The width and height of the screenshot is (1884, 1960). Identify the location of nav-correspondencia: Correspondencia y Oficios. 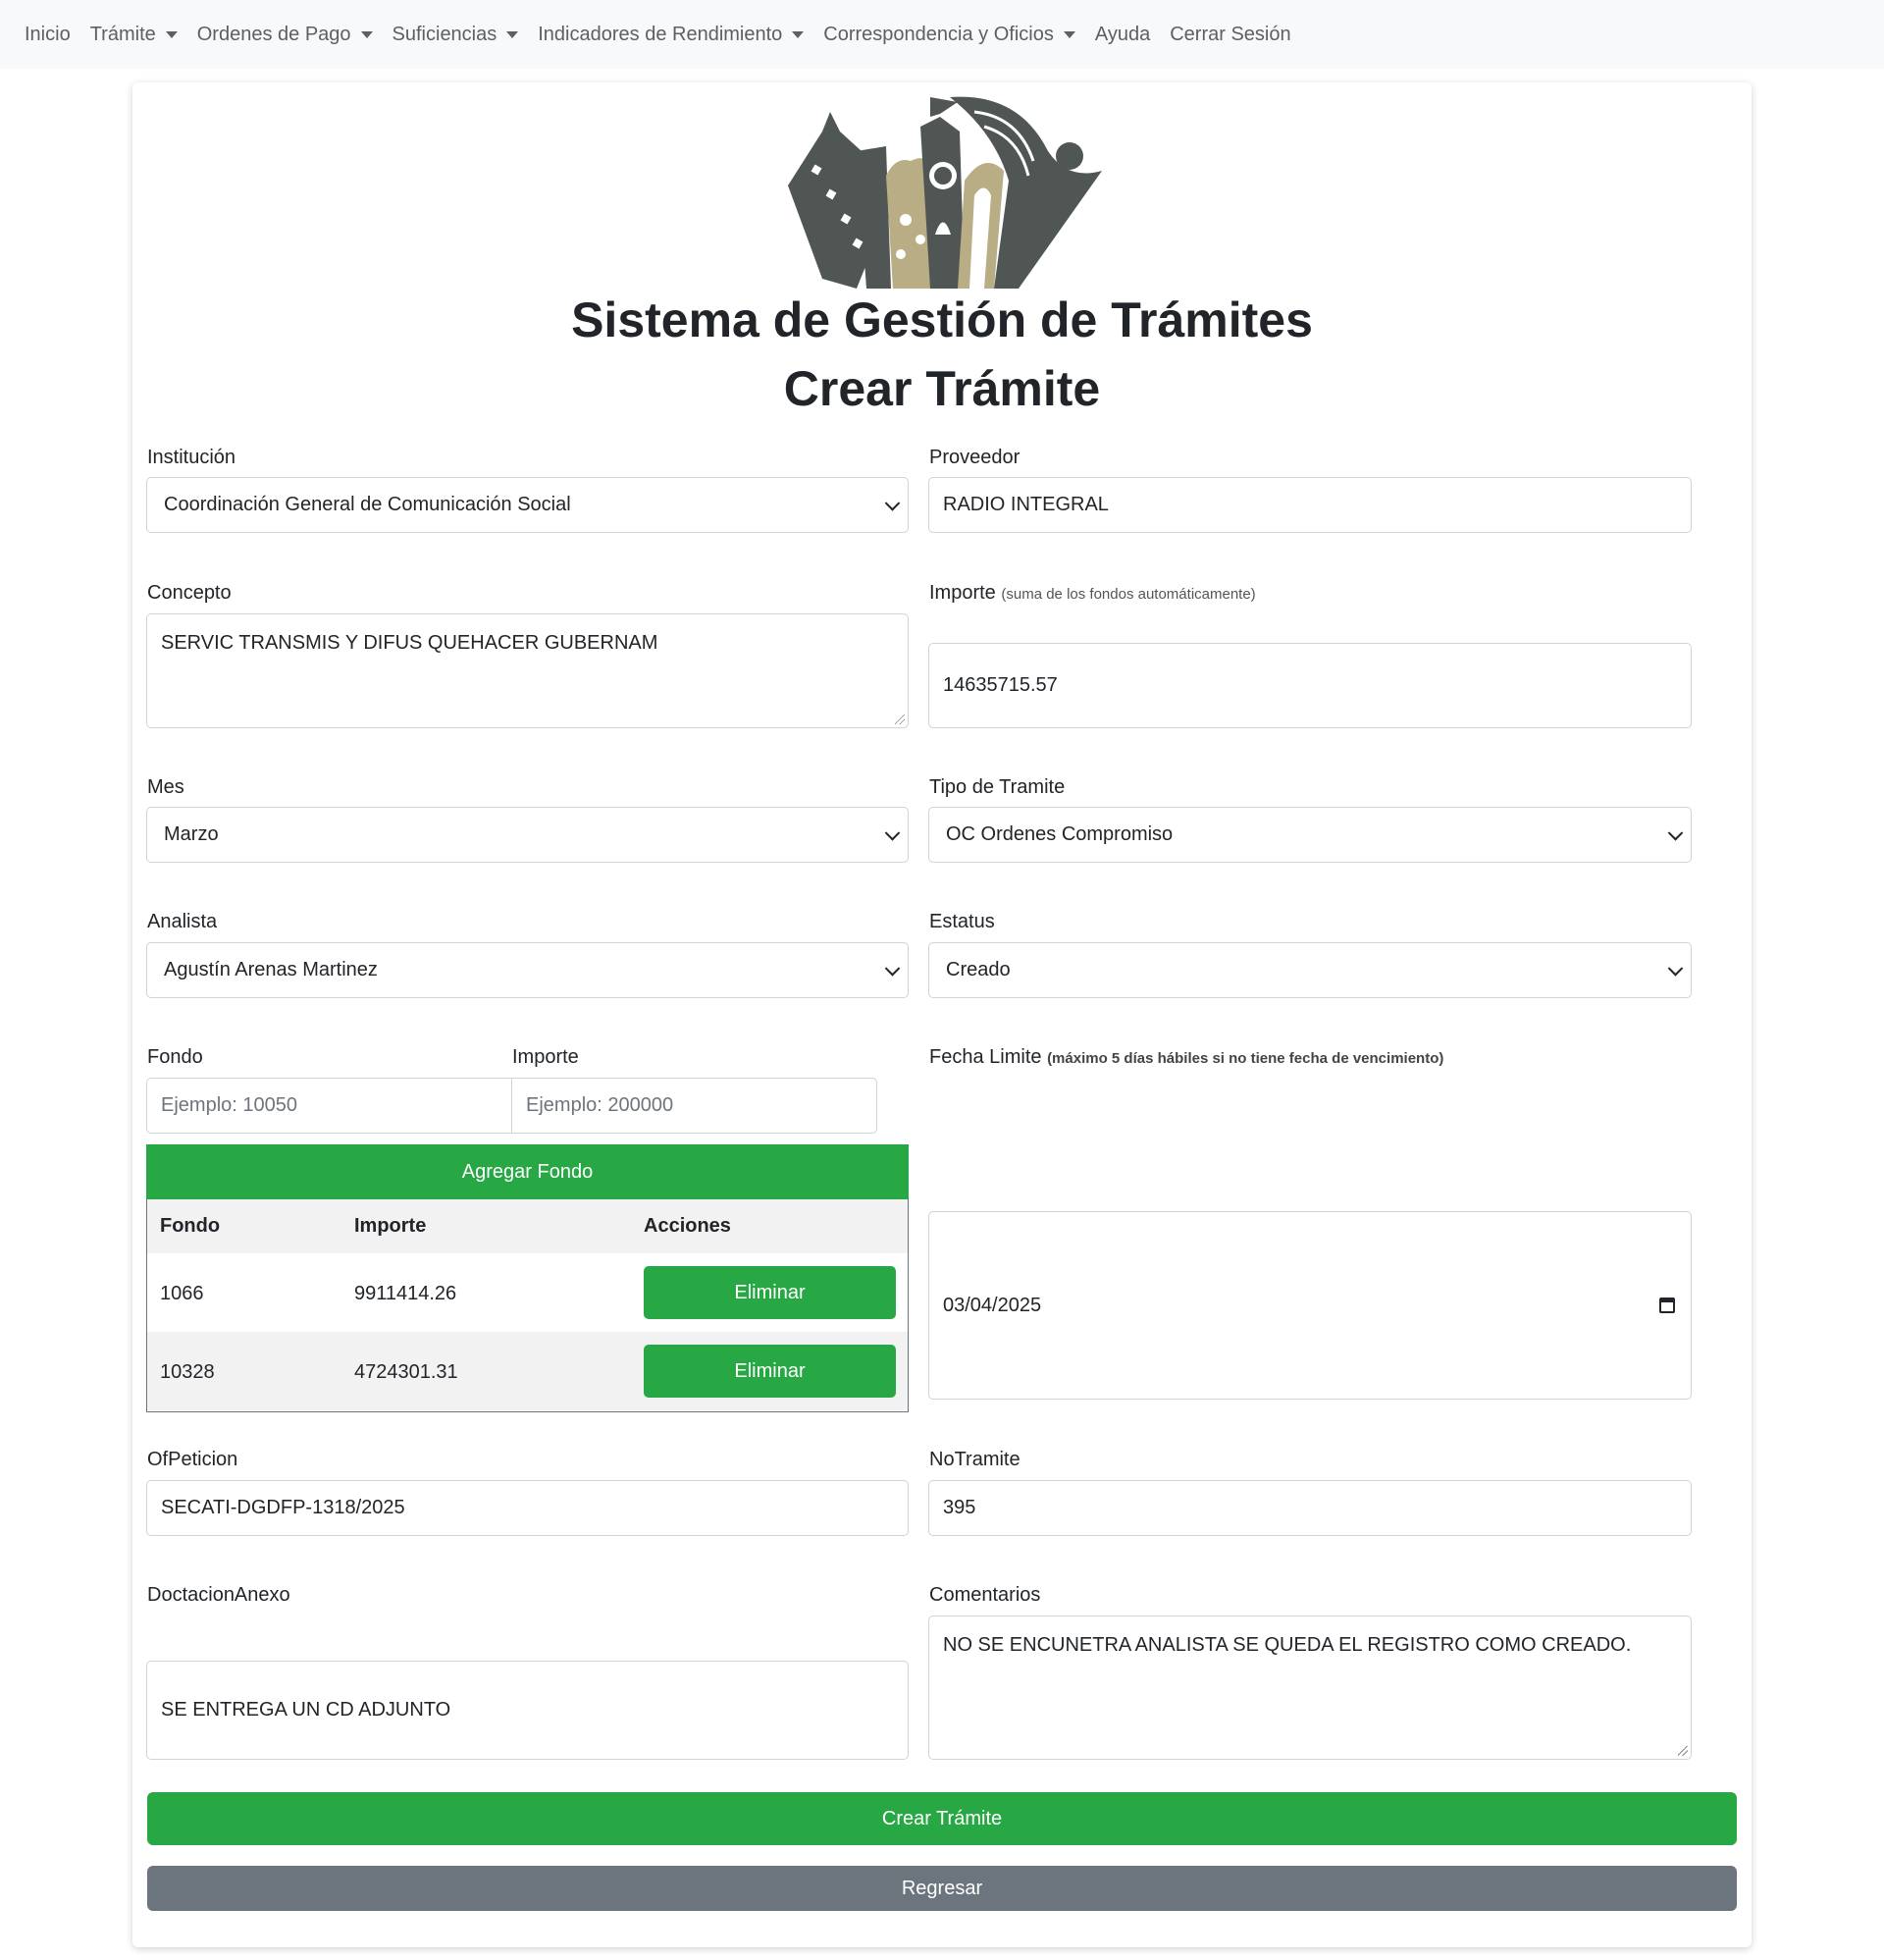
(949, 35).